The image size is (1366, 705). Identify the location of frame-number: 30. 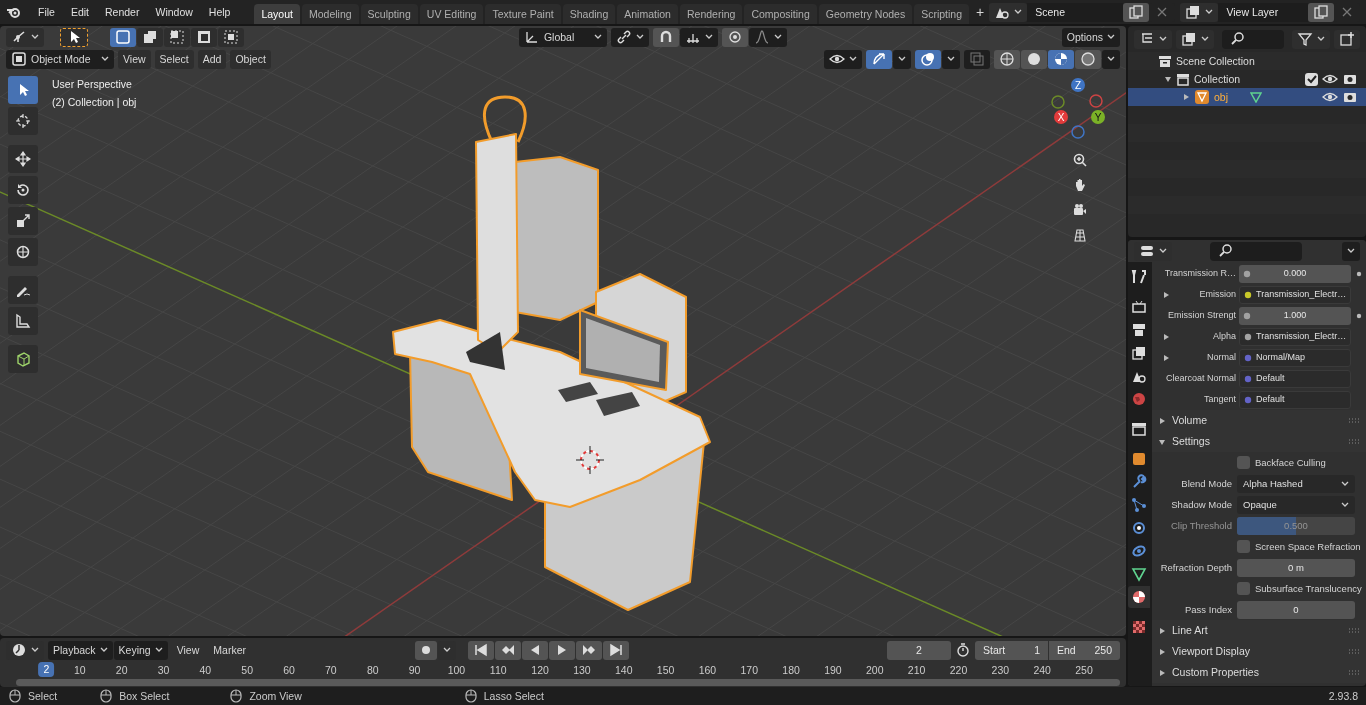
(163, 670).